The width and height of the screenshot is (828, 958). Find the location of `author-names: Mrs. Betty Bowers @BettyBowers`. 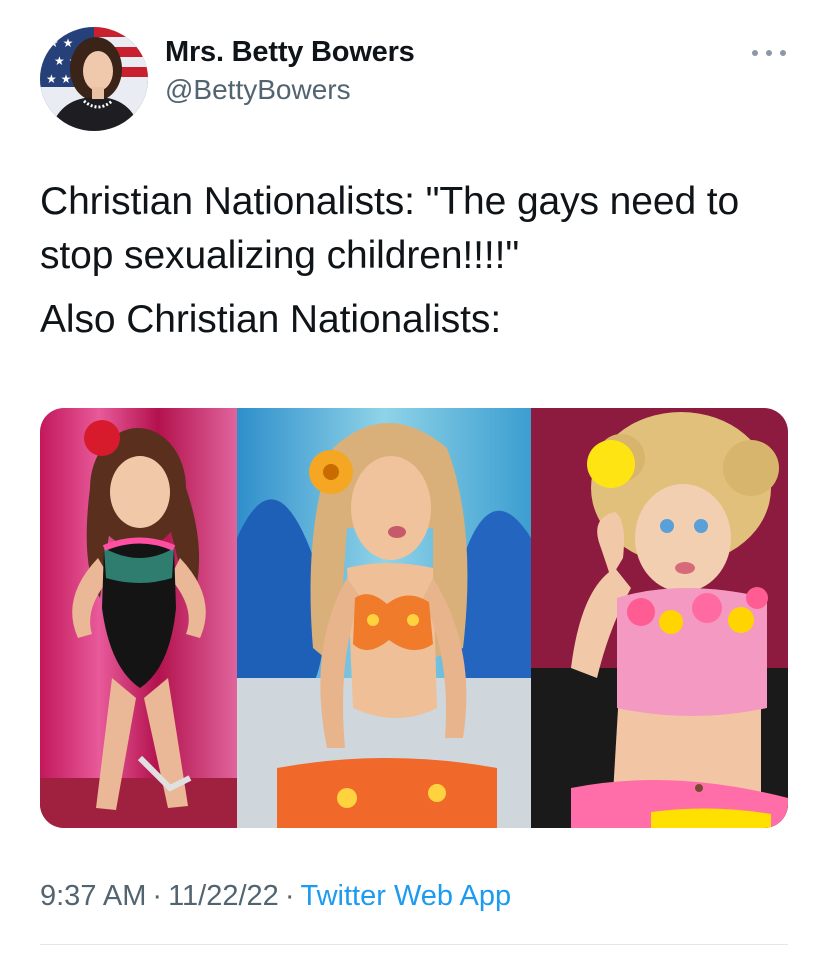

author-names: Mrs. Betty Bowers @BettyBowers is located at coordinates (290, 71).